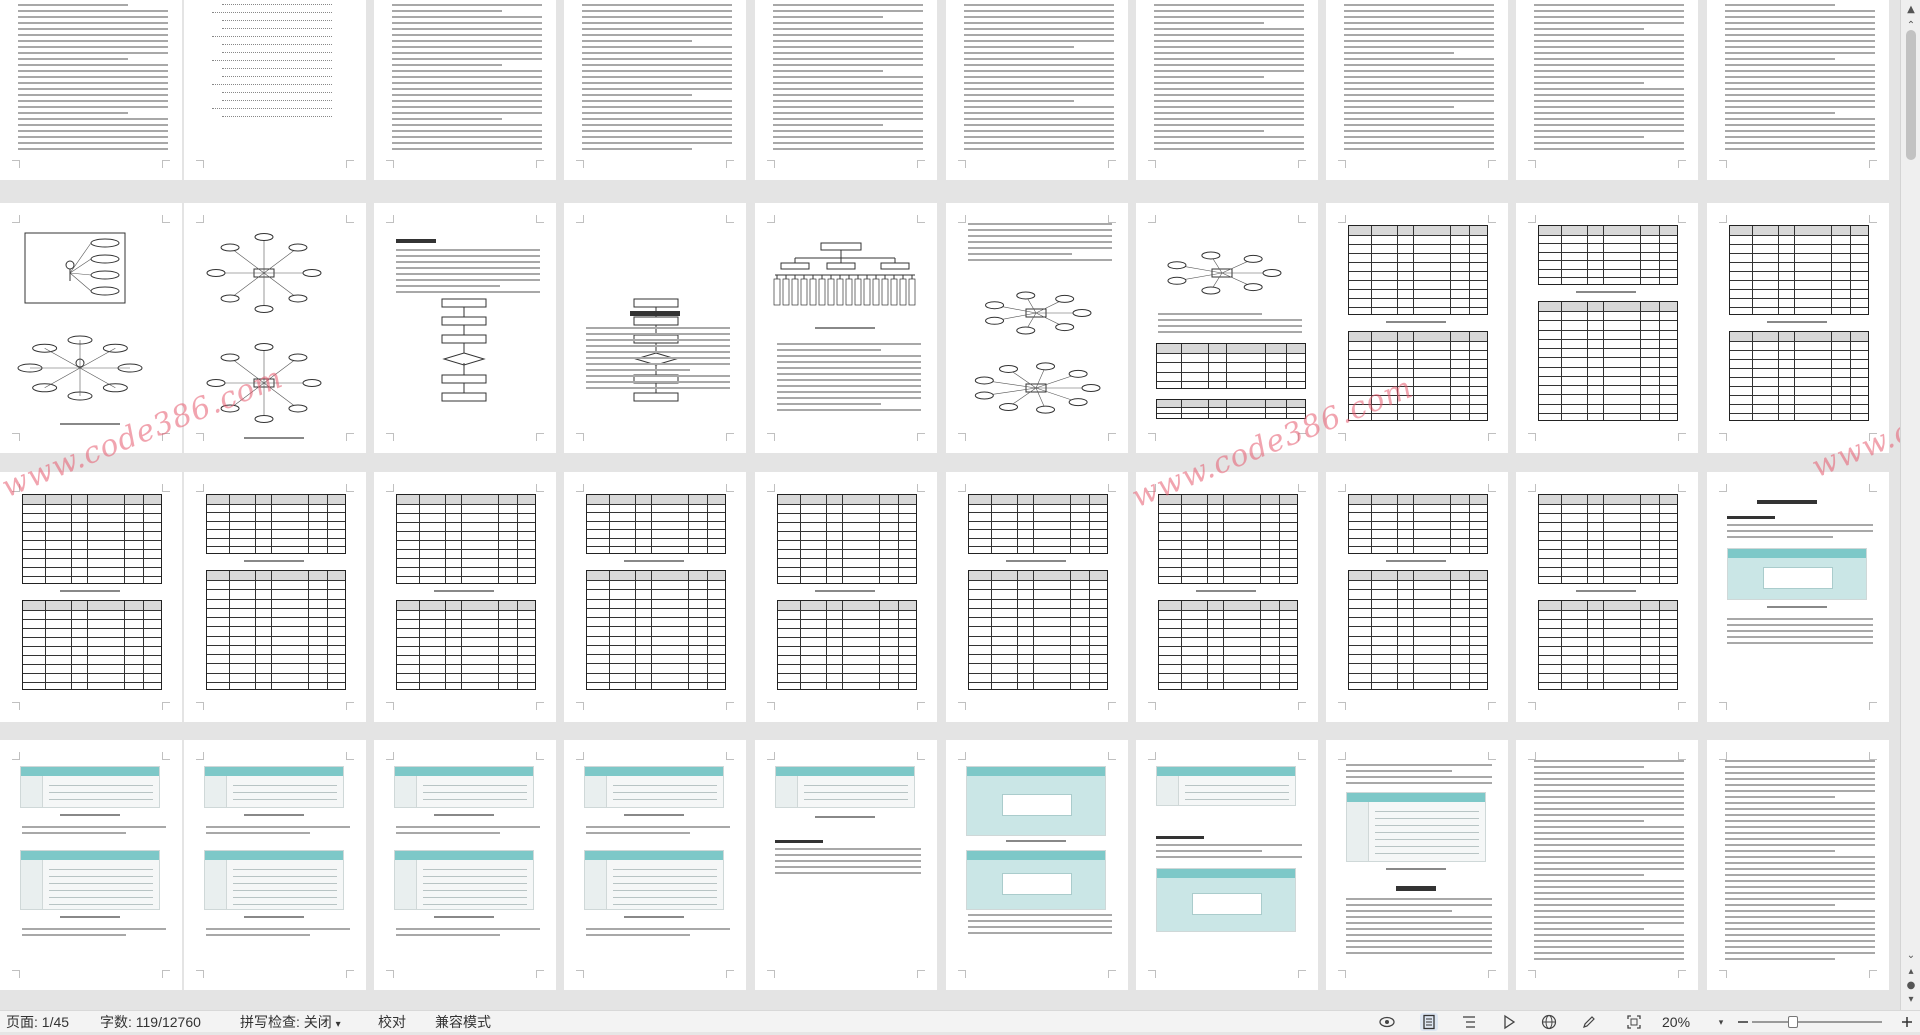  Describe the element at coordinates (1911, 95) in the screenshot. I see `scroll-thumb` at that location.